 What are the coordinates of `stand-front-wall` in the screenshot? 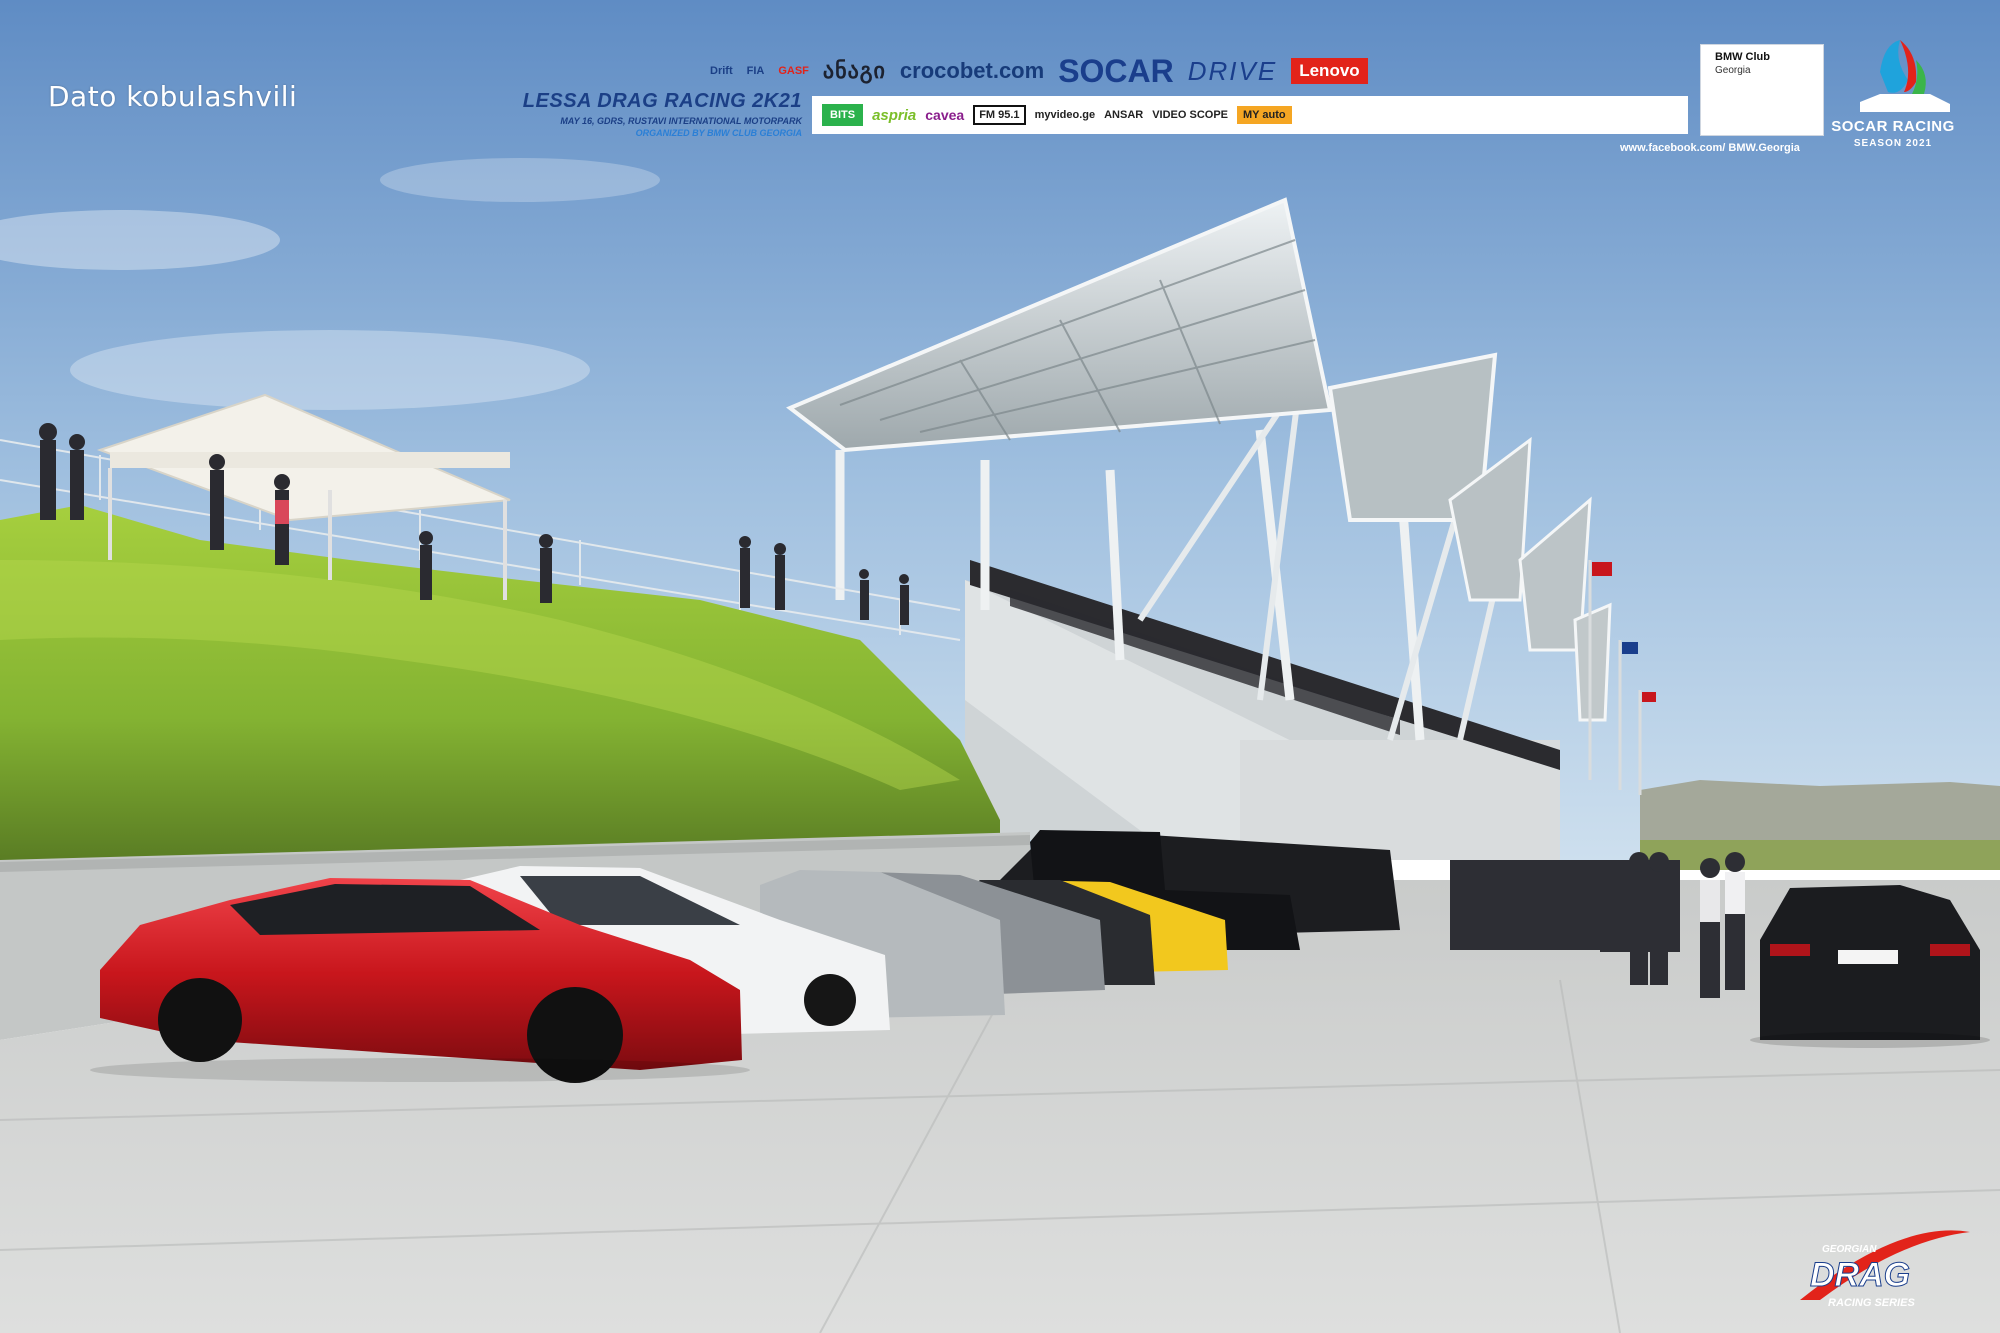 It's located at (1400, 800).